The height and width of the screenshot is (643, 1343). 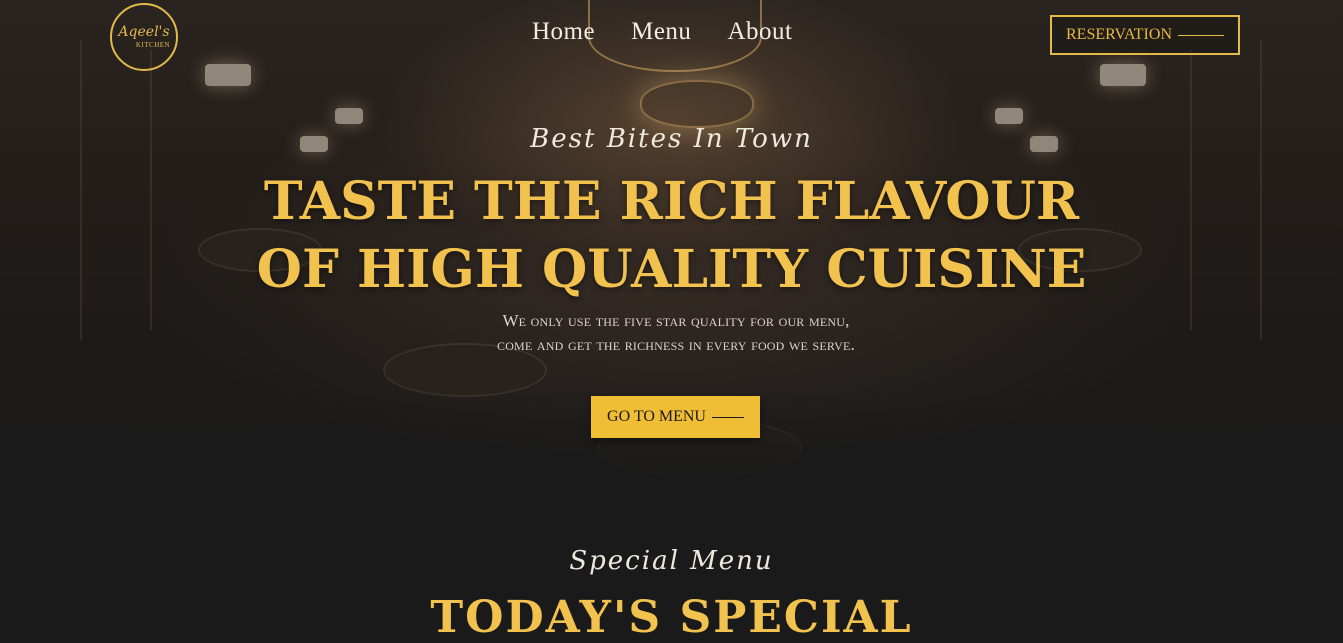 I want to click on hero-headline-line1: TASTE THE RICH FLAVOUR, so click(x=671, y=201).